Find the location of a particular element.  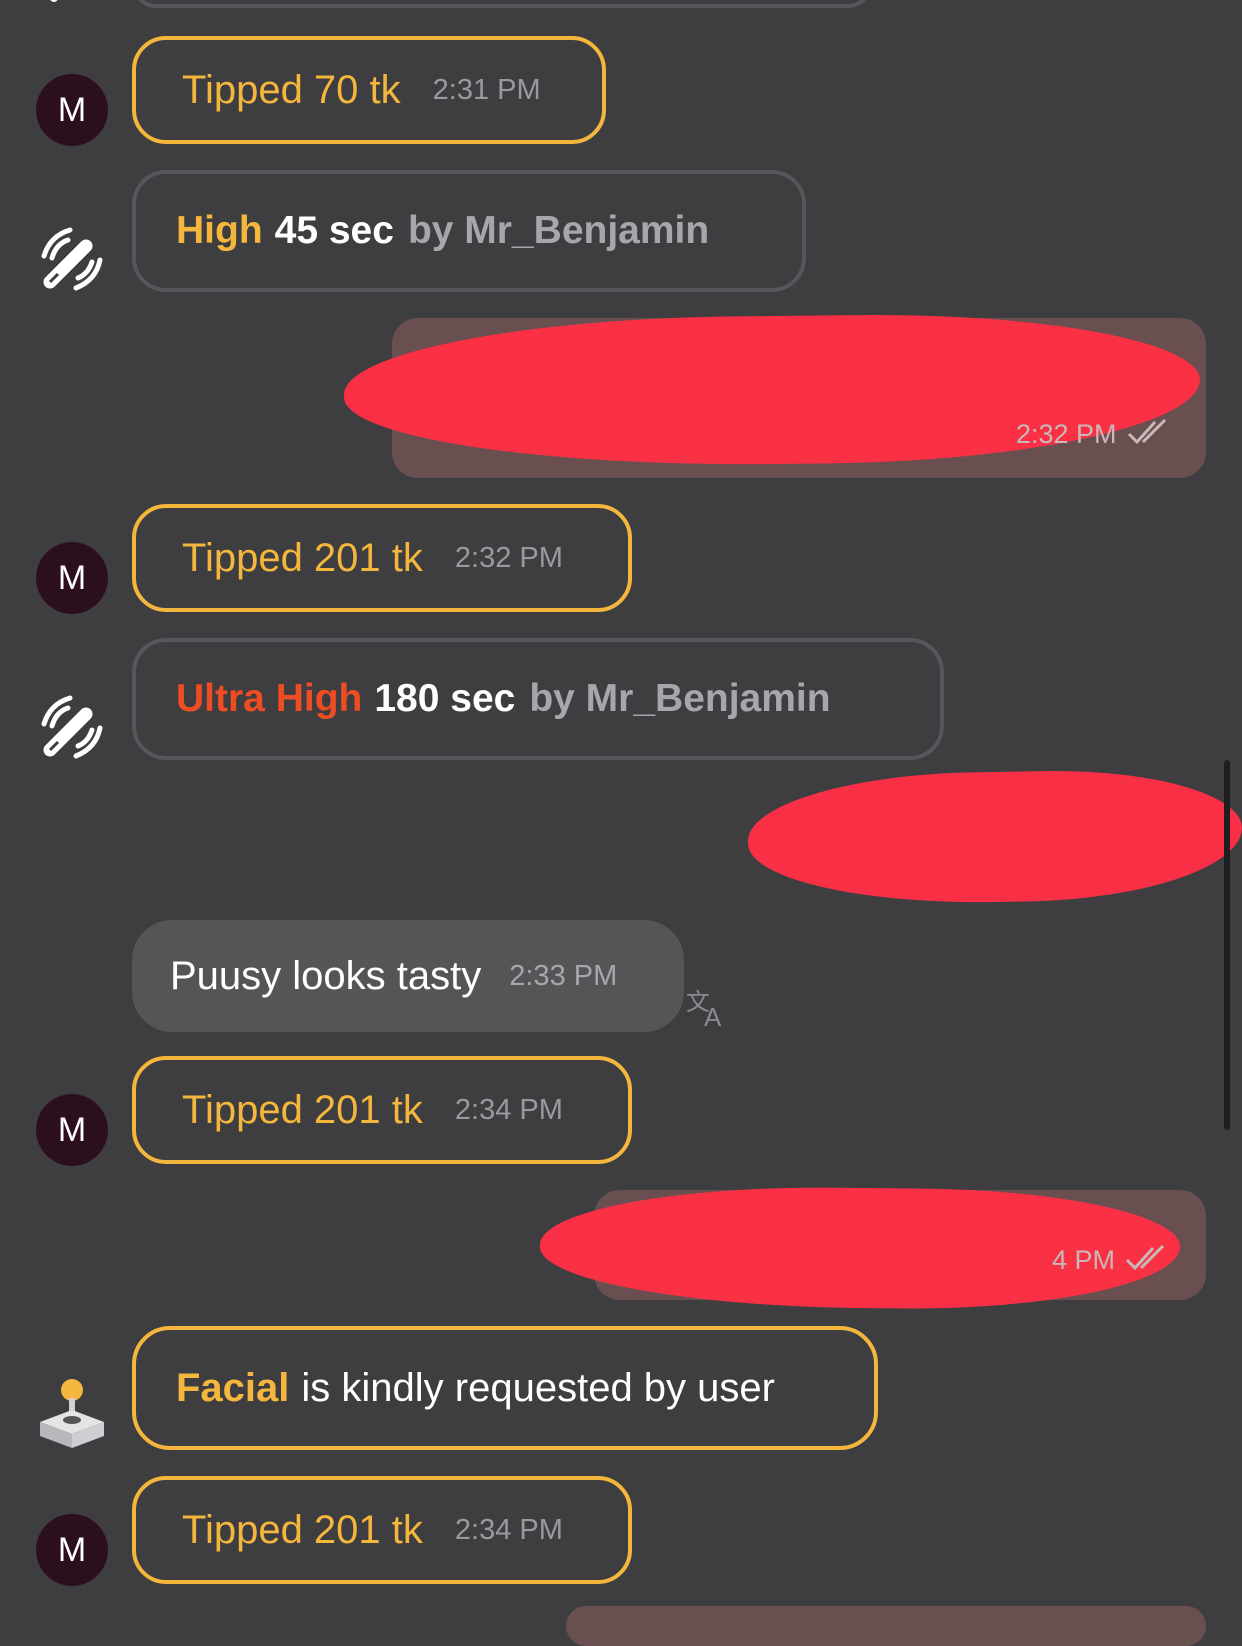

joystick-icon is located at coordinates (72, 1414).